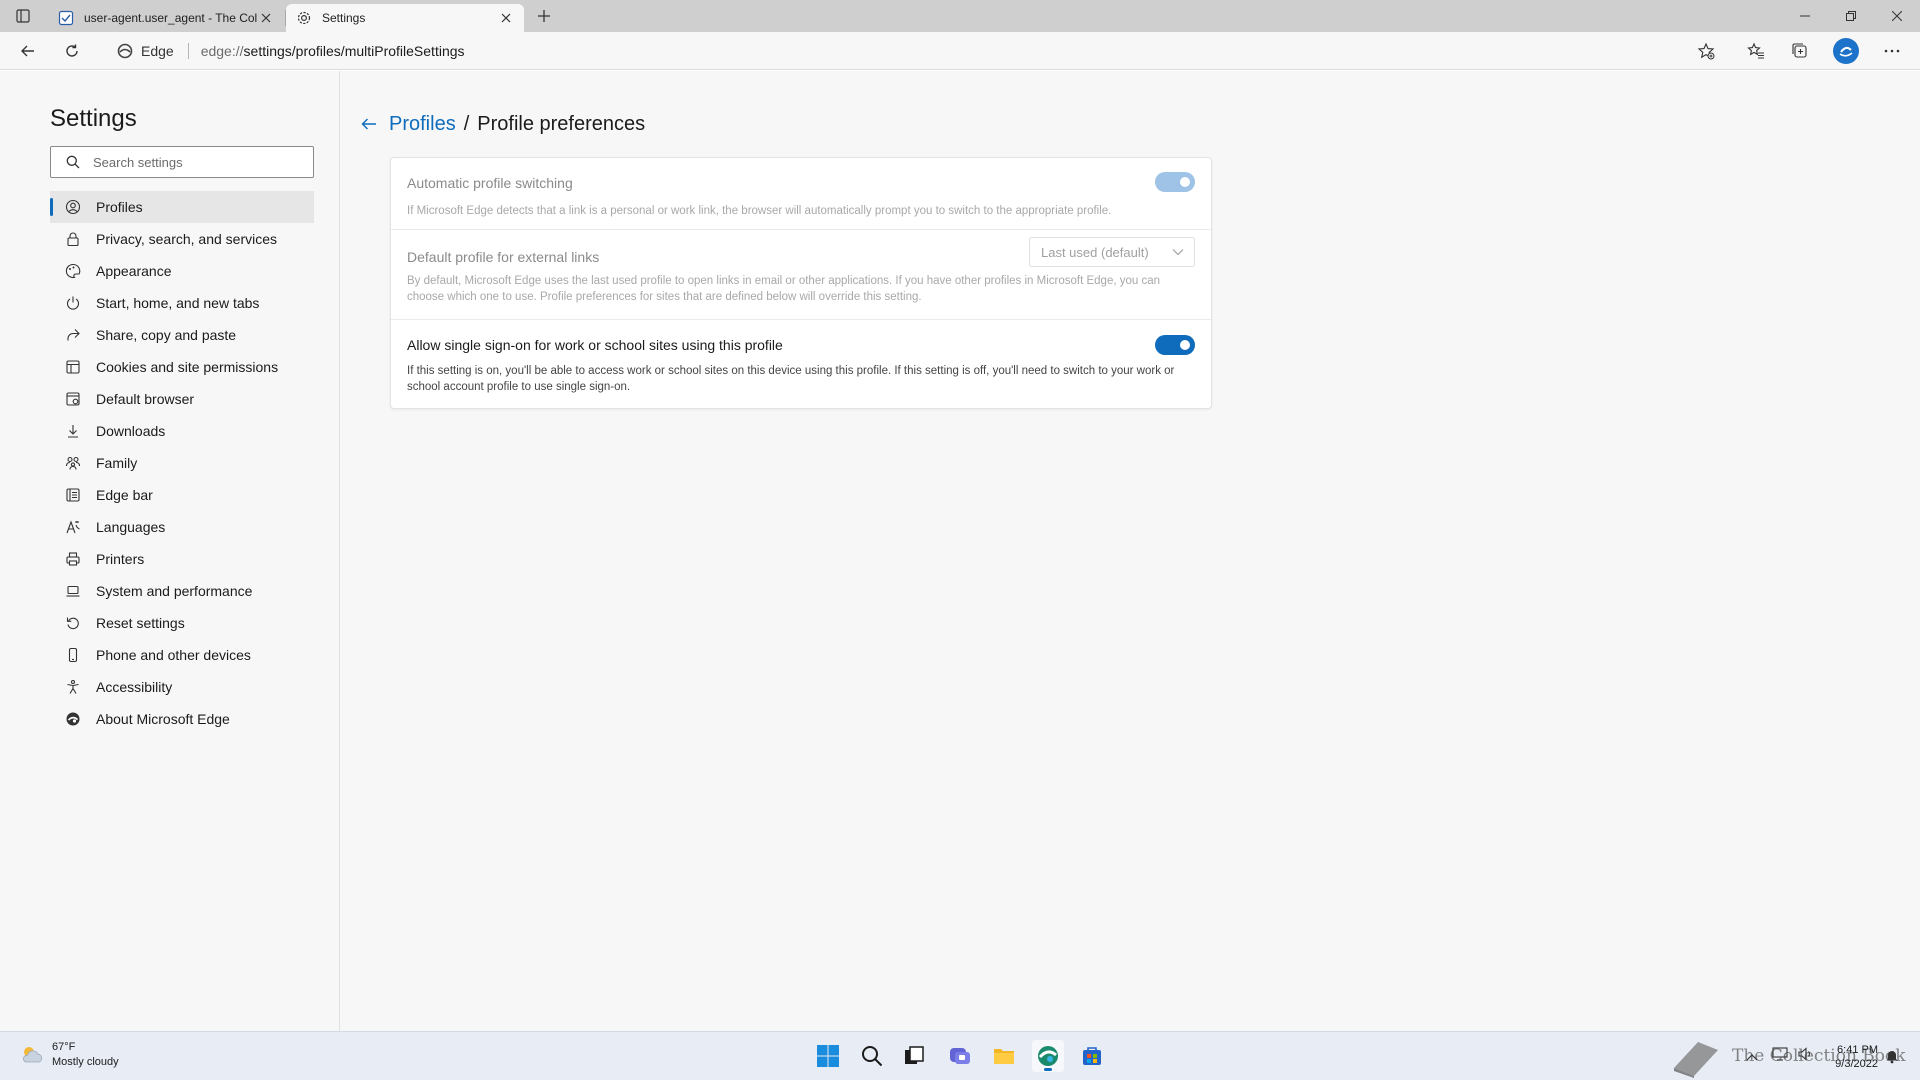 The image size is (1920, 1080). Describe the element at coordinates (73, 527) in the screenshot. I see `languages-icon` at that location.